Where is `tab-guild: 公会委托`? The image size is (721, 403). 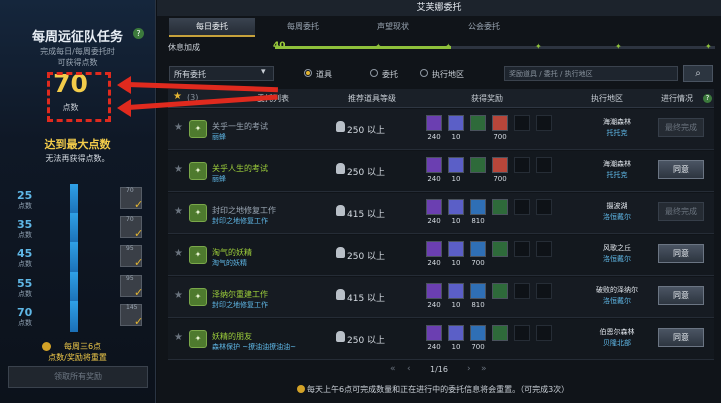
tab-guild: 公会委托 is located at coordinates (484, 26).